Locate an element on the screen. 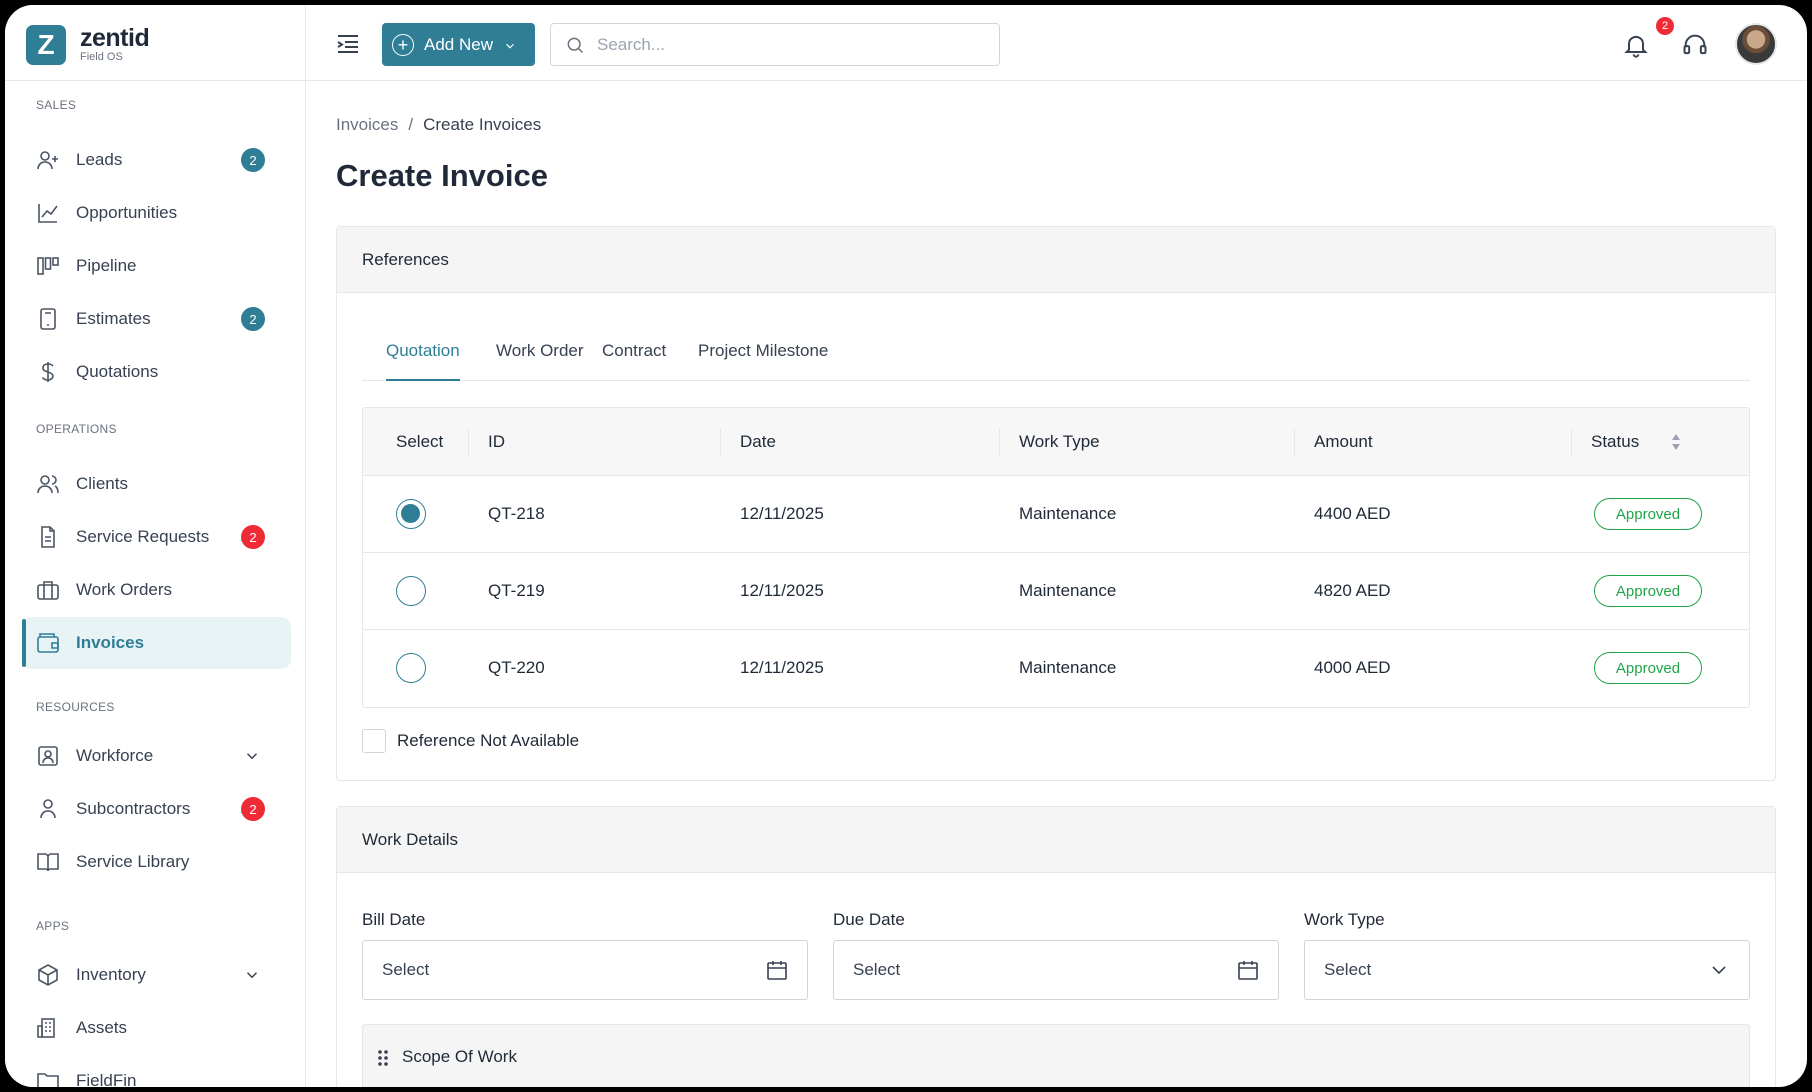  book-icon is located at coordinates (48, 862).